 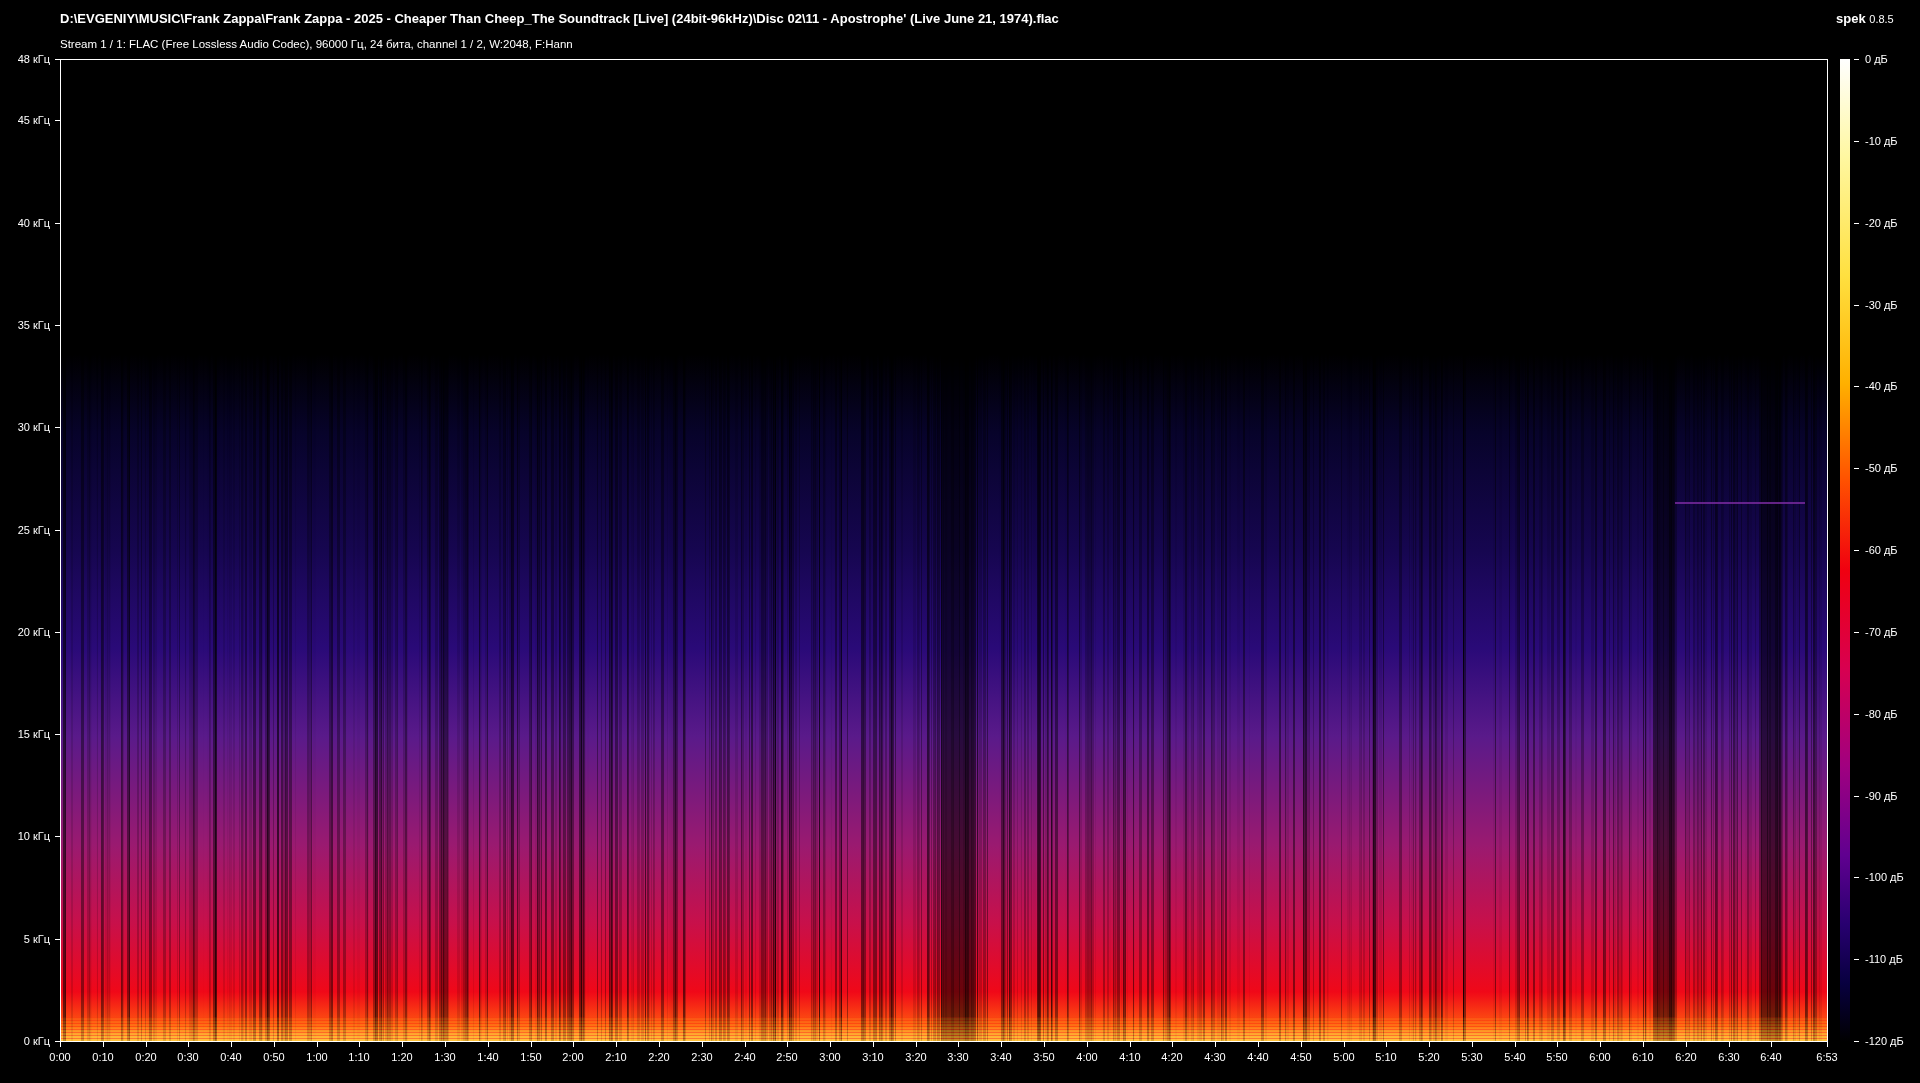 What do you see at coordinates (1429, 1057) in the screenshot?
I see `time-label: 5:20` at bounding box center [1429, 1057].